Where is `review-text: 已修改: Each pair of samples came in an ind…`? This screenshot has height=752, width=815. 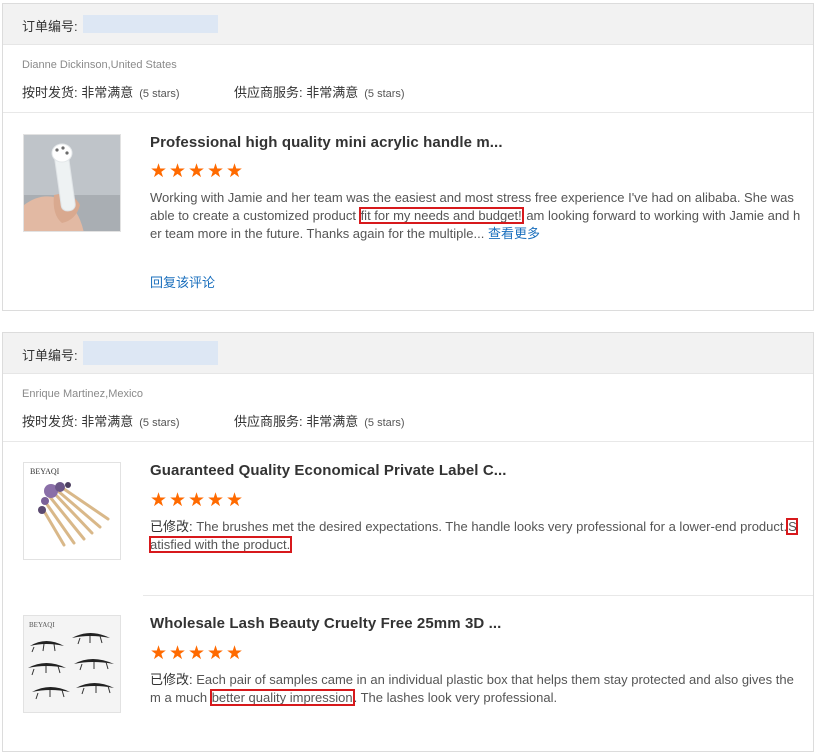 review-text: 已修改: Each pair of samples came in an ind… is located at coordinates (476, 689).